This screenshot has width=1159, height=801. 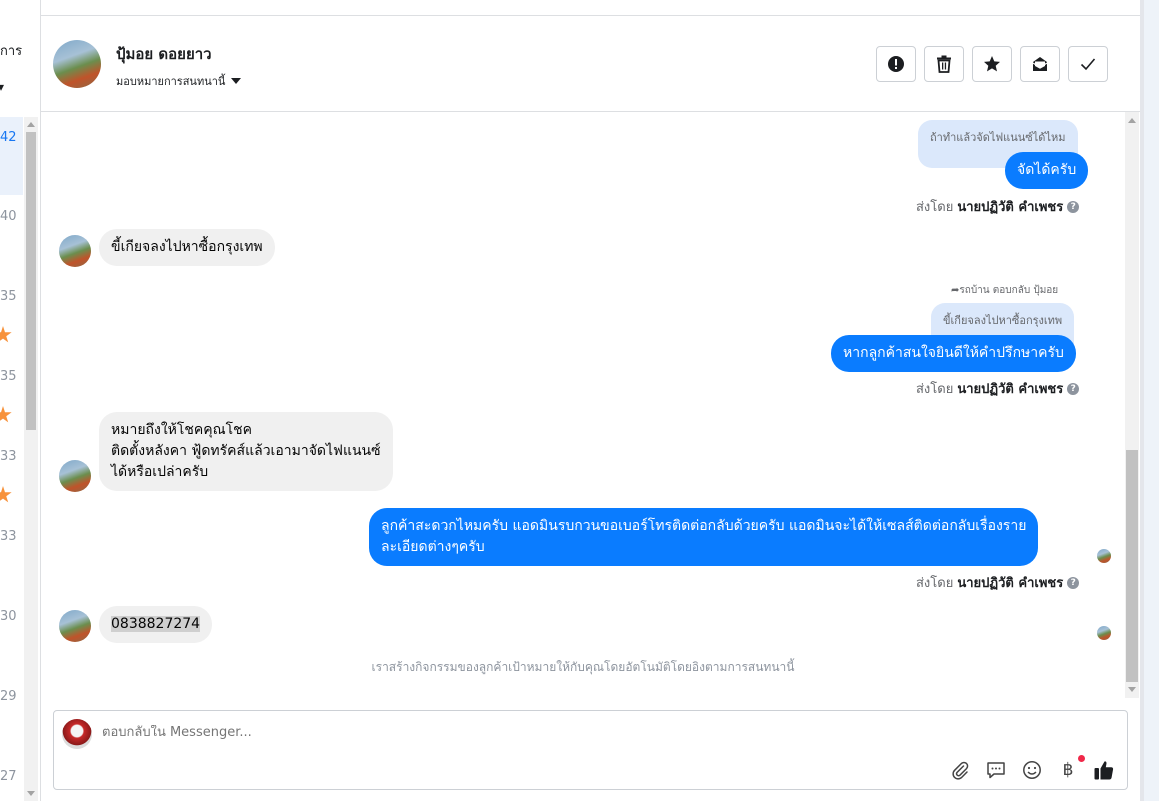 I want to click on list-item-selected, so click(x=11, y=156).